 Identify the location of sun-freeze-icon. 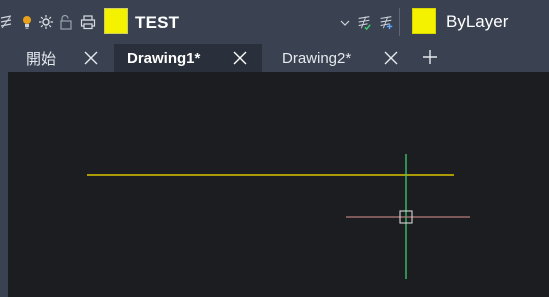
(46, 22).